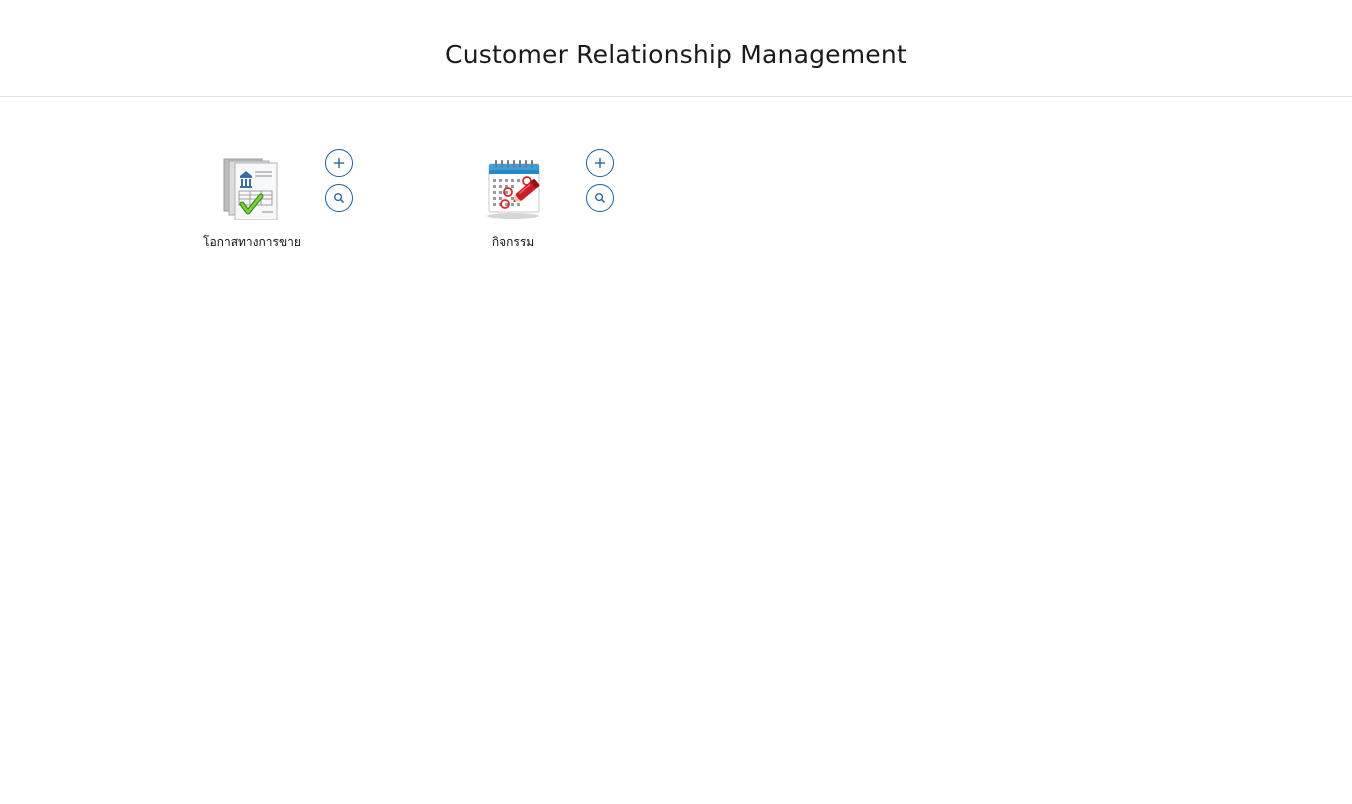 Image resolution: width=1352 pixels, height=804 pixels. What do you see at coordinates (513, 242) in the screenshot?
I see `tile-label: กิจกรรม` at bounding box center [513, 242].